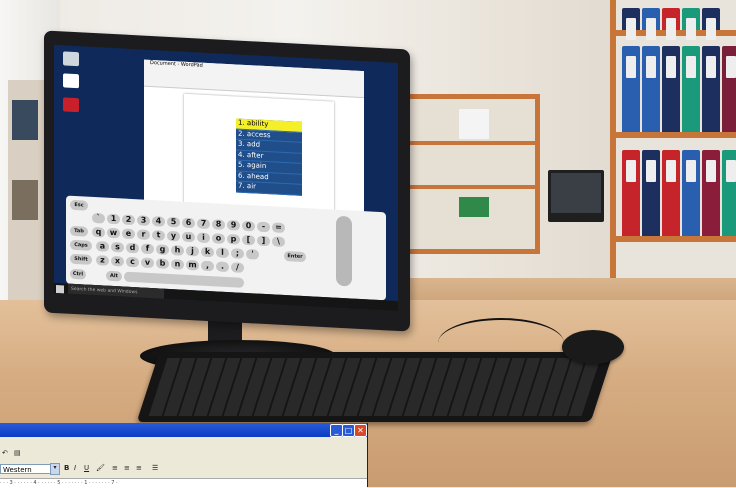  Describe the element at coordinates (218, 238) in the screenshot. I see `key-1-8: o` at that location.